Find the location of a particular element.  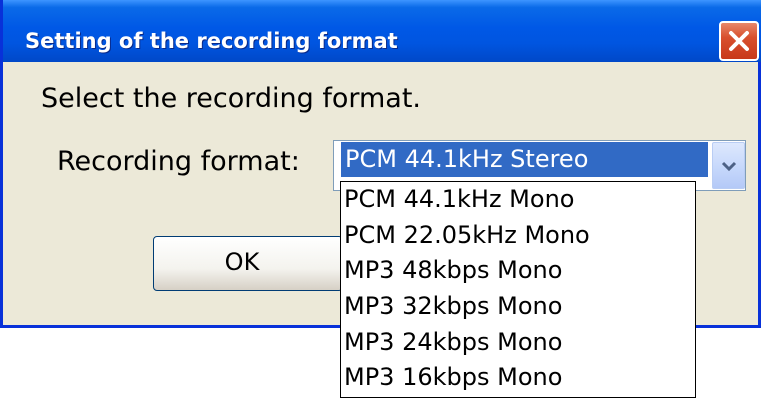

format-option-mp3-16-mono: MP3 16kbps Mono is located at coordinates (518, 378).